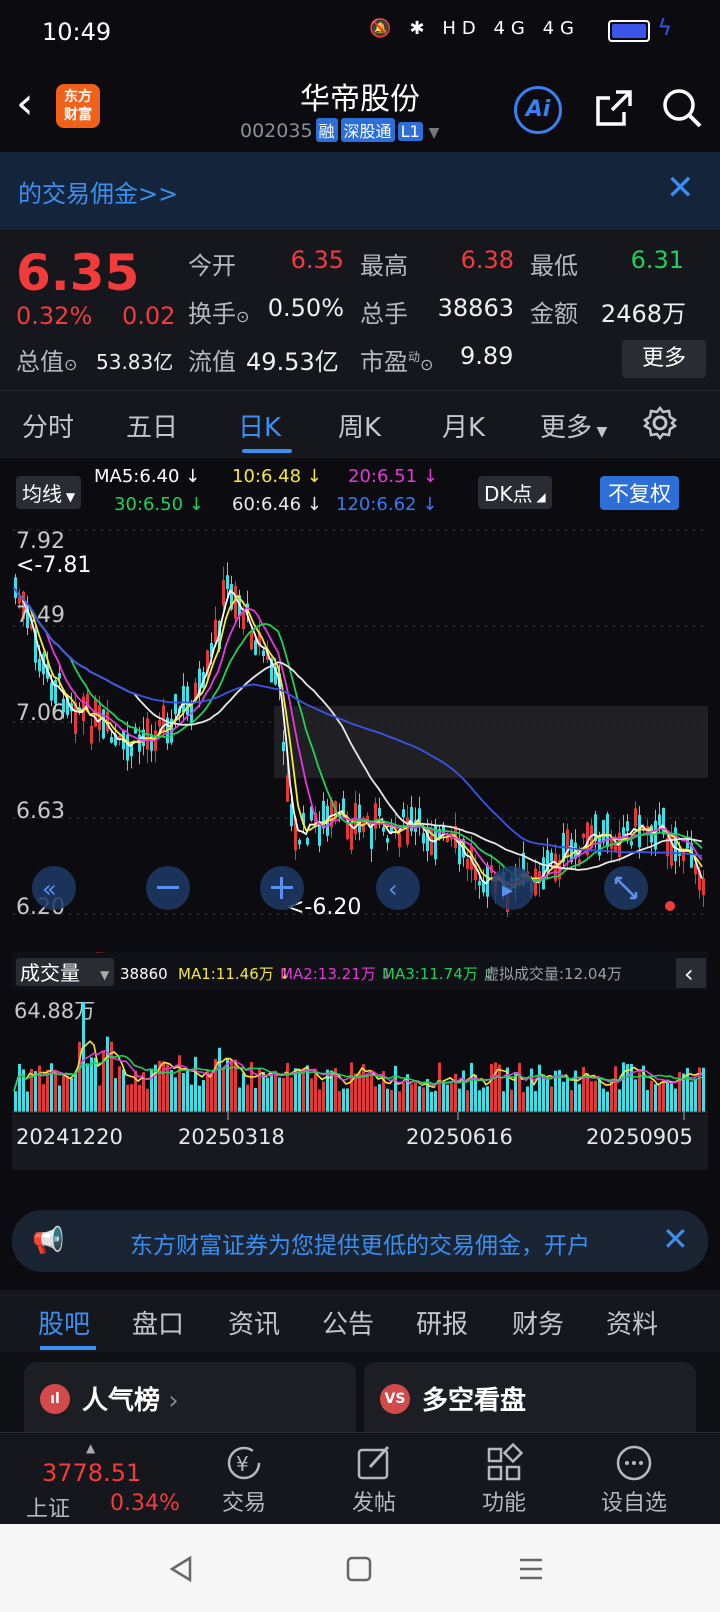 The width and height of the screenshot is (720, 1612). I want to click on dk-point-button: DK点 ◢, so click(515, 492).